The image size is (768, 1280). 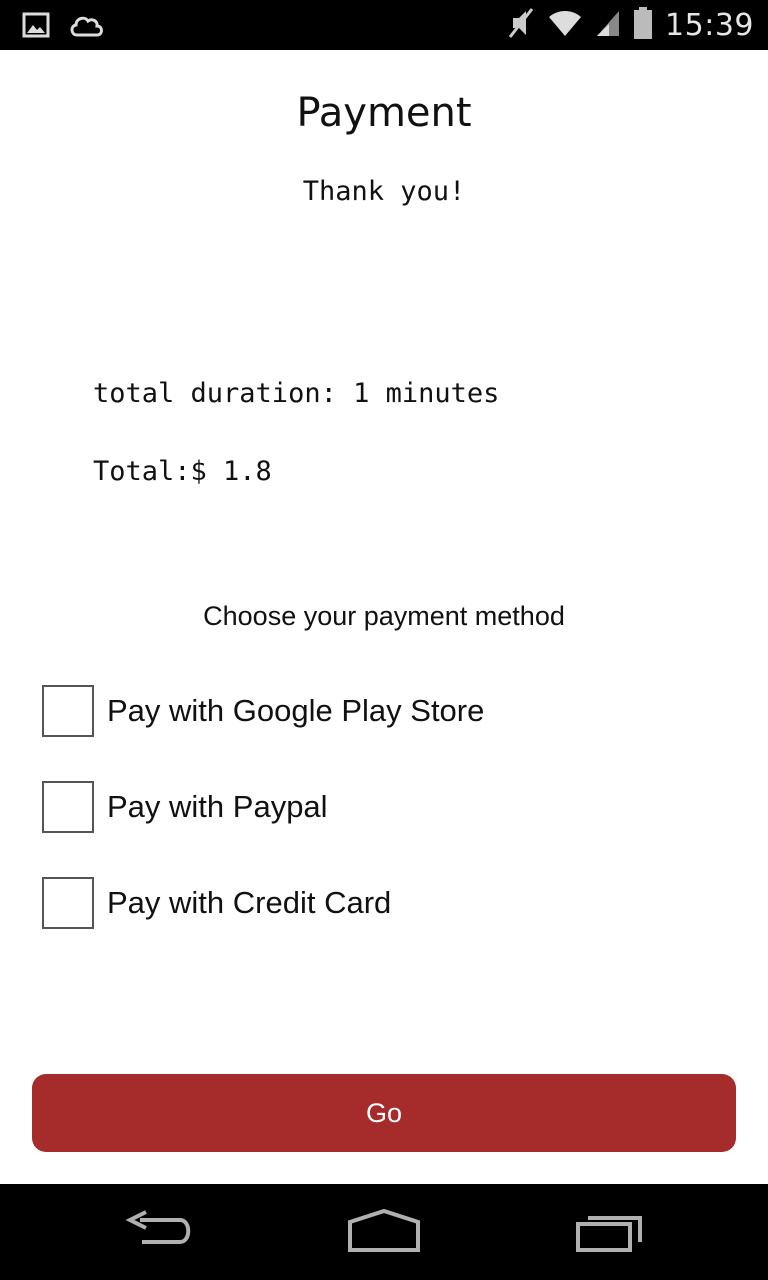 What do you see at coordinates (610, 1234) in the screenshot?
I see `recent-apps-icon` at bounding box center [610, 1234].